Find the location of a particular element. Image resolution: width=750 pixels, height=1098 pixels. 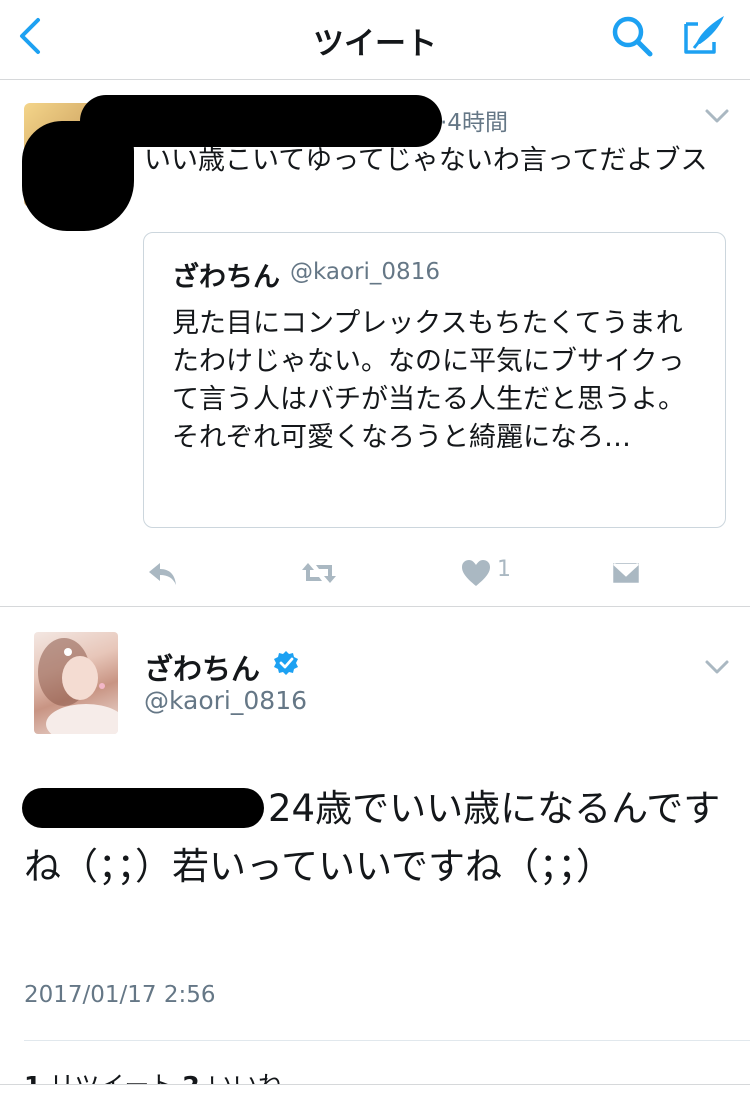

direct-message-icon is located at coordinates (626, 573).